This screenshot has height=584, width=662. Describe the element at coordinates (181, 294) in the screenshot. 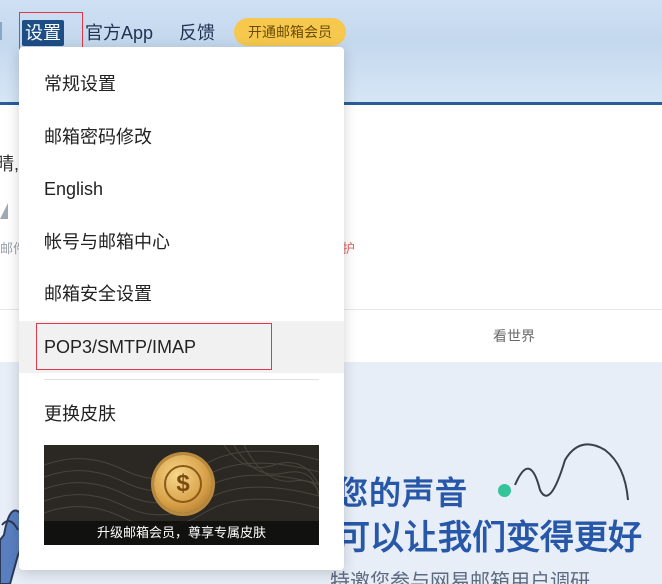

I see `menu-item-security-settings: 邮箱安全设置` at that location.